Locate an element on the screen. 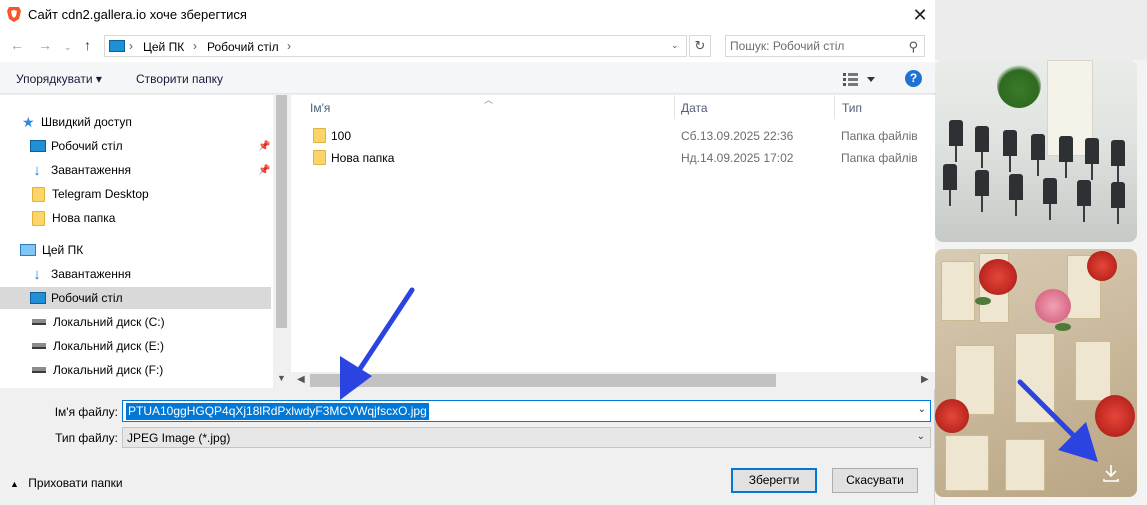  nav-item-label: Локальний диск (F:) is located at coordinates (108, 370).